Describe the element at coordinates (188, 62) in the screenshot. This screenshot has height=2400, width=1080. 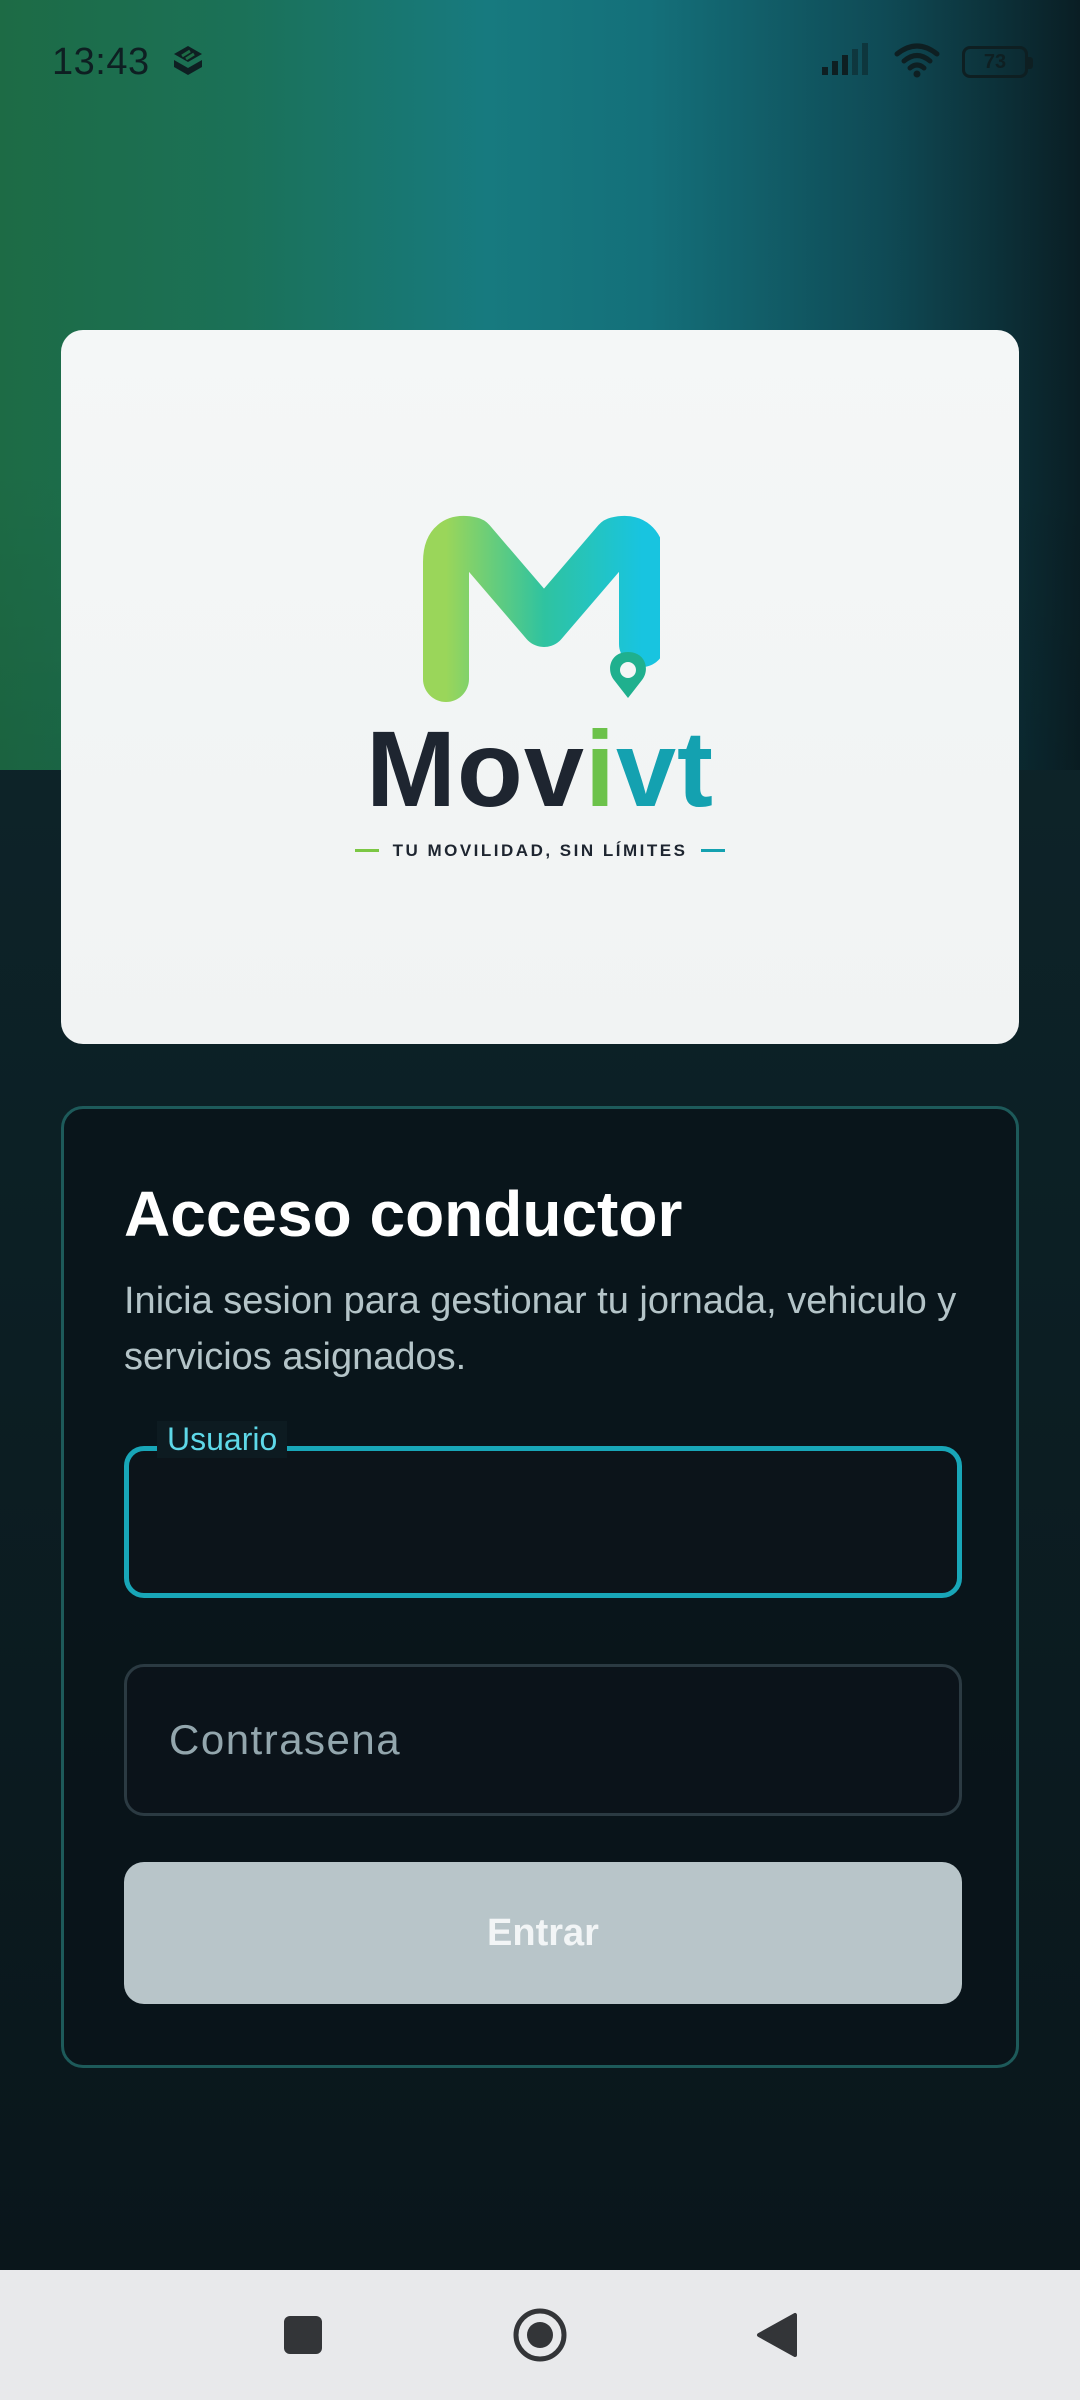
I see `notification-app-icon` at that location.